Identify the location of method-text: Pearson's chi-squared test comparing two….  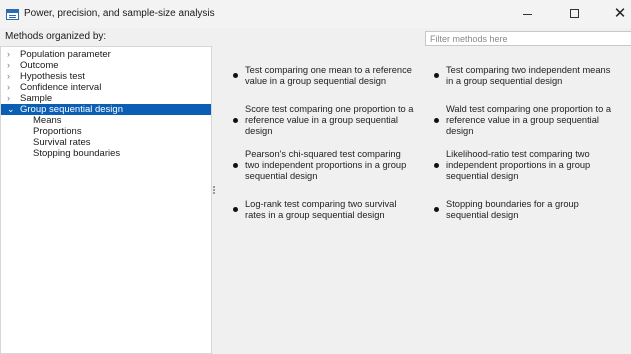
(330, 165).